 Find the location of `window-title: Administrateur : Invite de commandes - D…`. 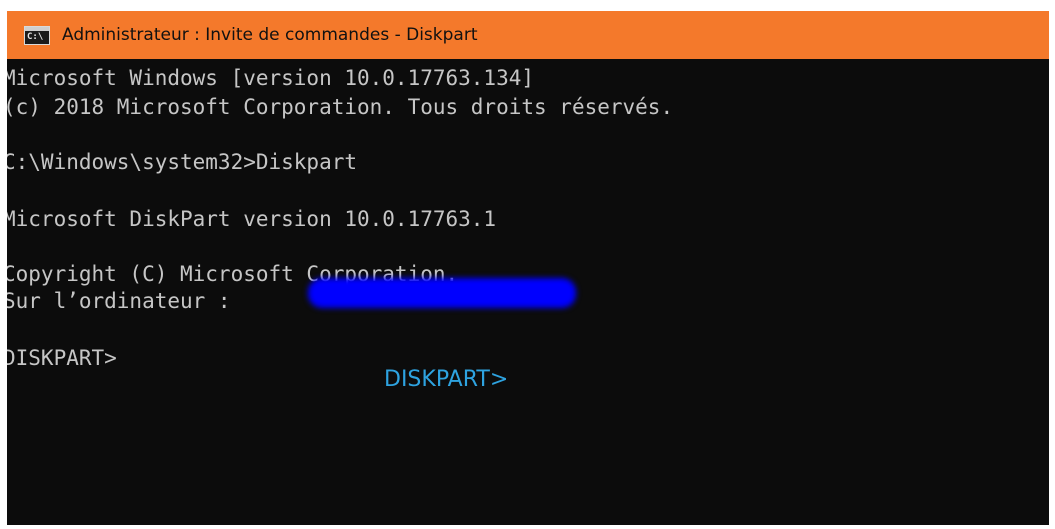

window-title: Administrateur : Invite de commandes - D… is located at coordinates (270, 35).